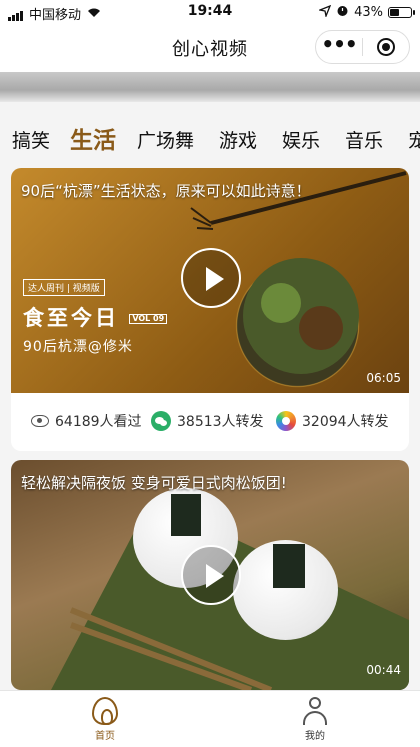  I want to click on promo-subtitle: 90后杭漂@修米, so click(78, 347).